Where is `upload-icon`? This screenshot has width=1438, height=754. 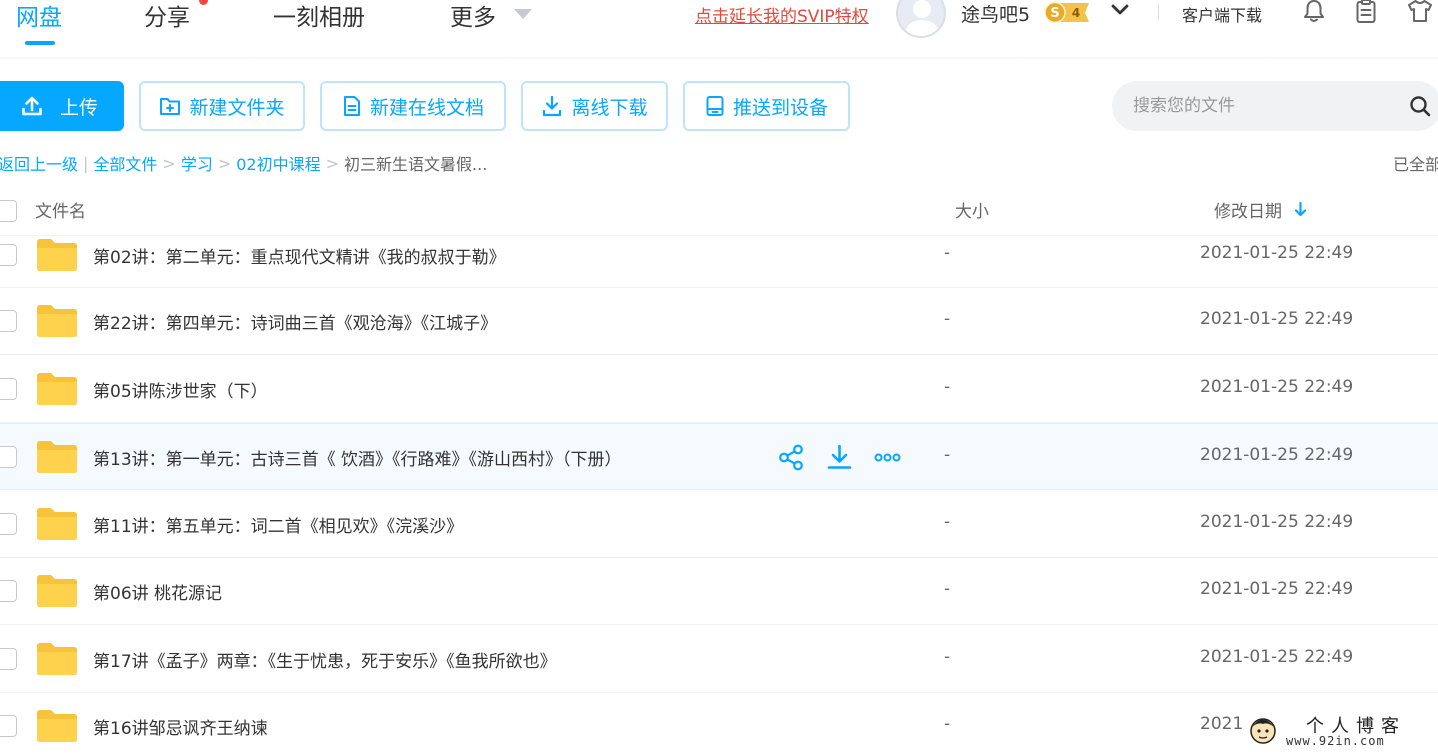
upload-icon is located at coordinates (32, 106).